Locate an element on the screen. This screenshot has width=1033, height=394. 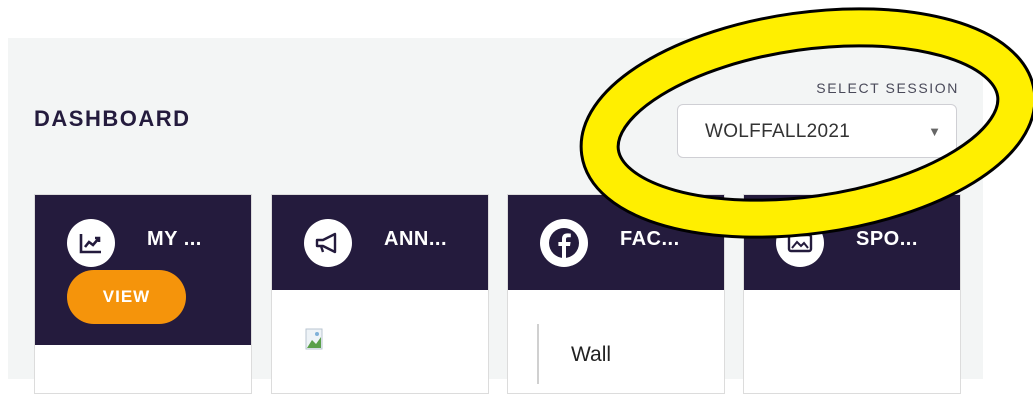
session-select: WOLFFALL2021 ▼ is located at coordinates (817, 131).